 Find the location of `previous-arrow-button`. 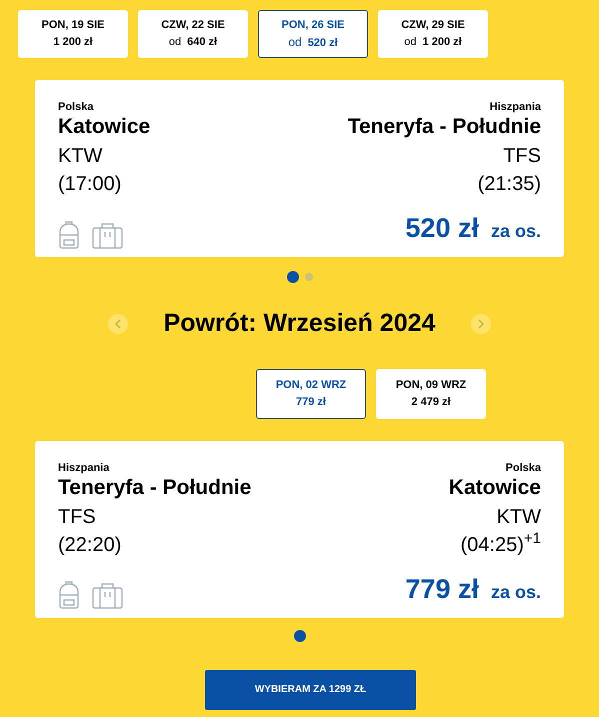

previous-arrow-button is located at coordinates (118, 324).